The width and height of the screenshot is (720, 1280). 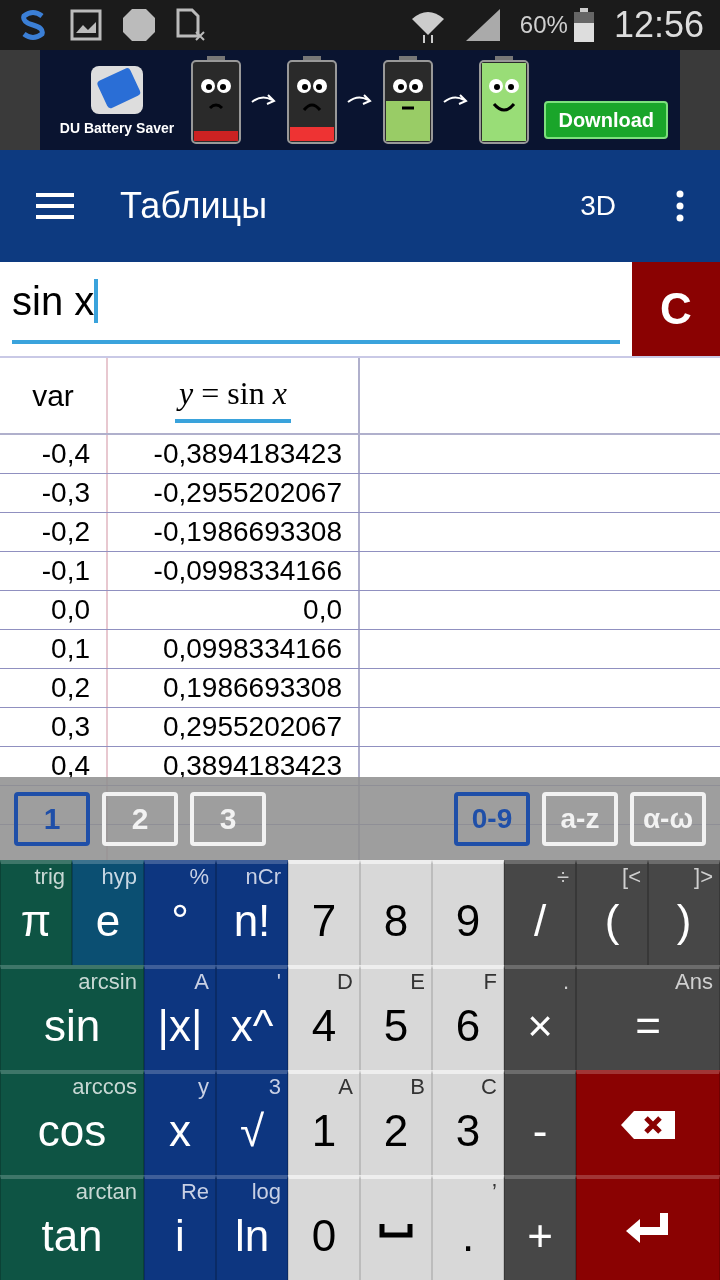 What do you see at coordinates (199, 877) in the screenshot?
I see `key-secondary-label: %` at bounding box center [199, 877].